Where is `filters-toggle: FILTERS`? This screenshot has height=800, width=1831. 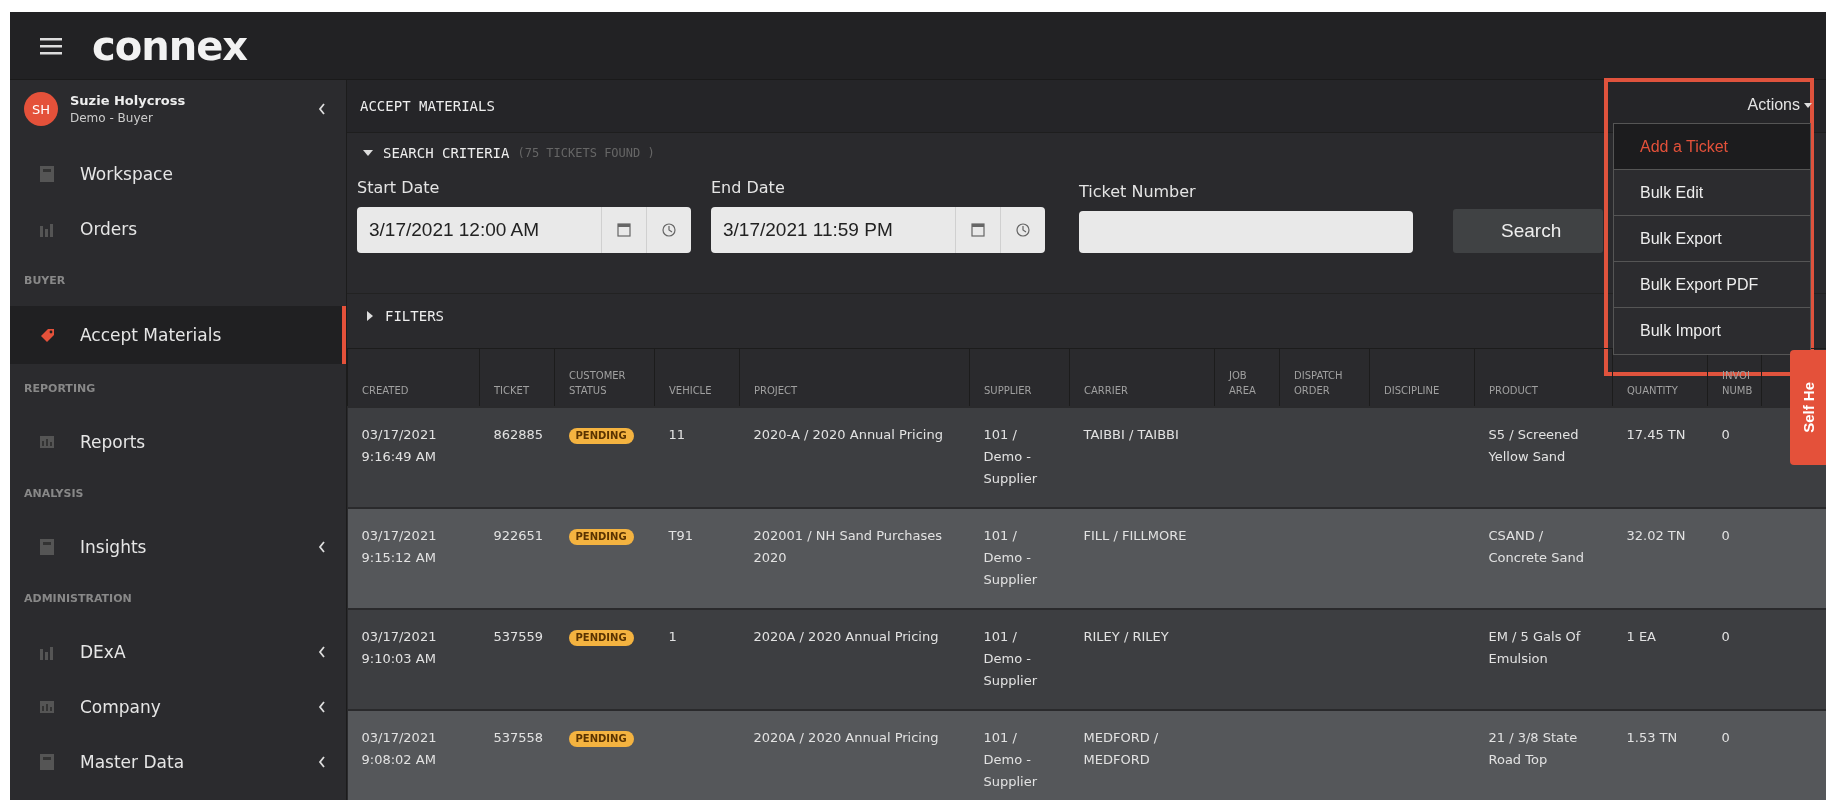
filters-toggle: FILTERS is located at coordinates (404, 316).